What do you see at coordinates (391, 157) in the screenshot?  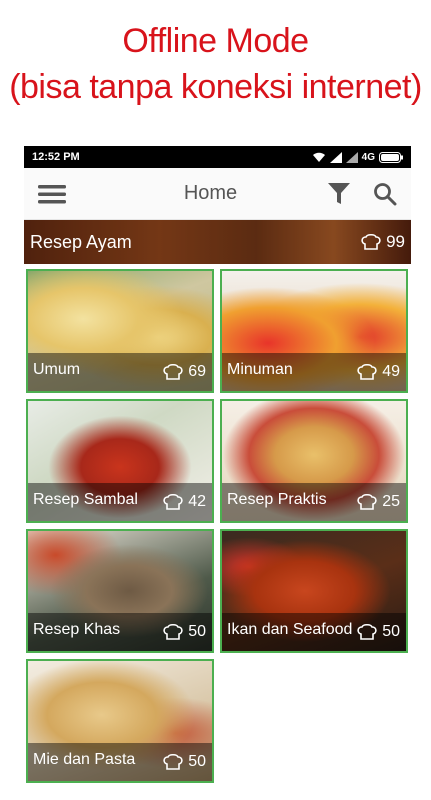 I see `battery-icon` at bounding box center [391, 157].